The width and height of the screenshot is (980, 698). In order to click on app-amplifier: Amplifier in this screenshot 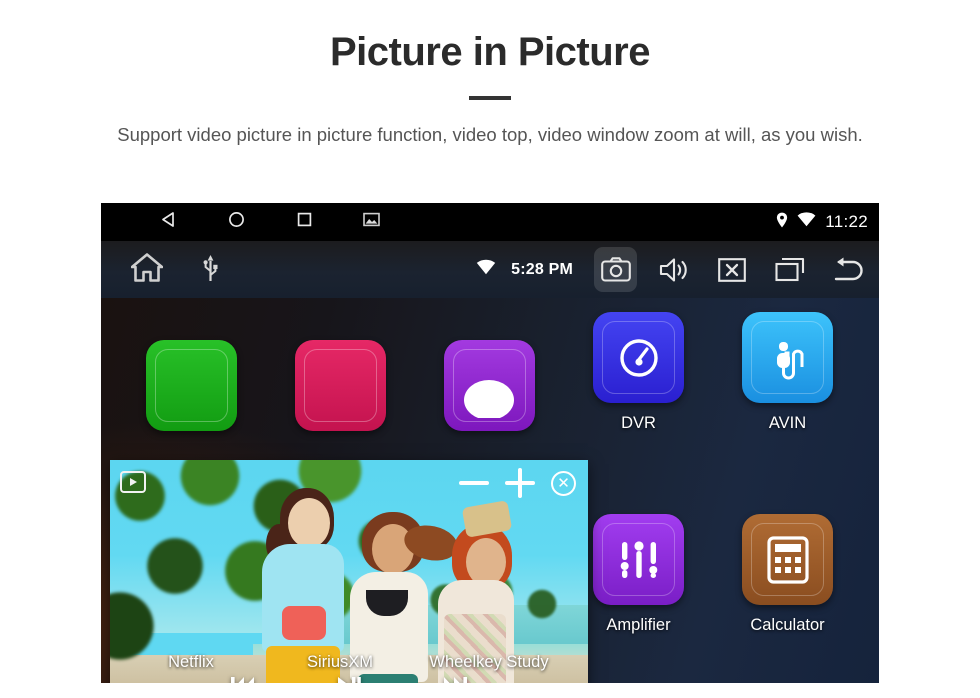, I will do `click(638, 574)`.